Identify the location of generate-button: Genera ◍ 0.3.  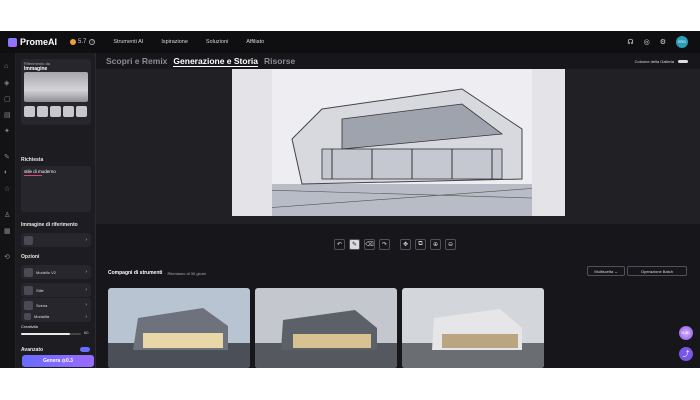
(58, 361).